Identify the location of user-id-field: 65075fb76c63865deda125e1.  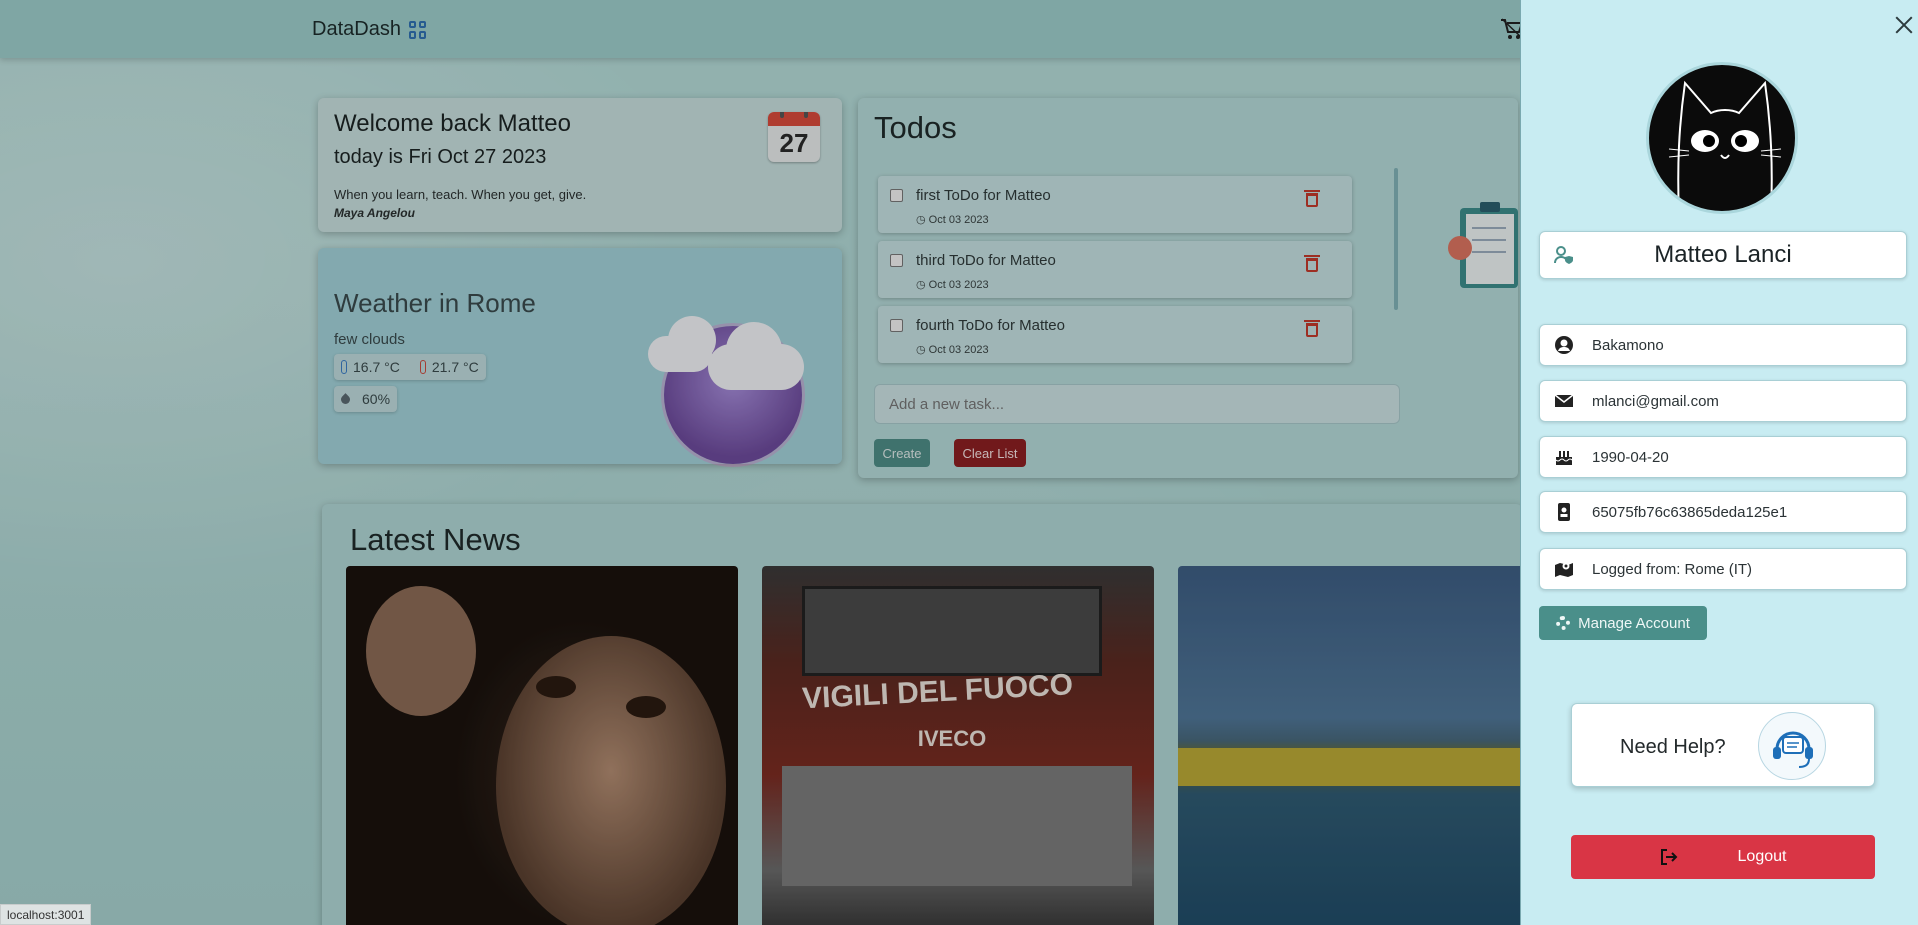
(1723, 512).